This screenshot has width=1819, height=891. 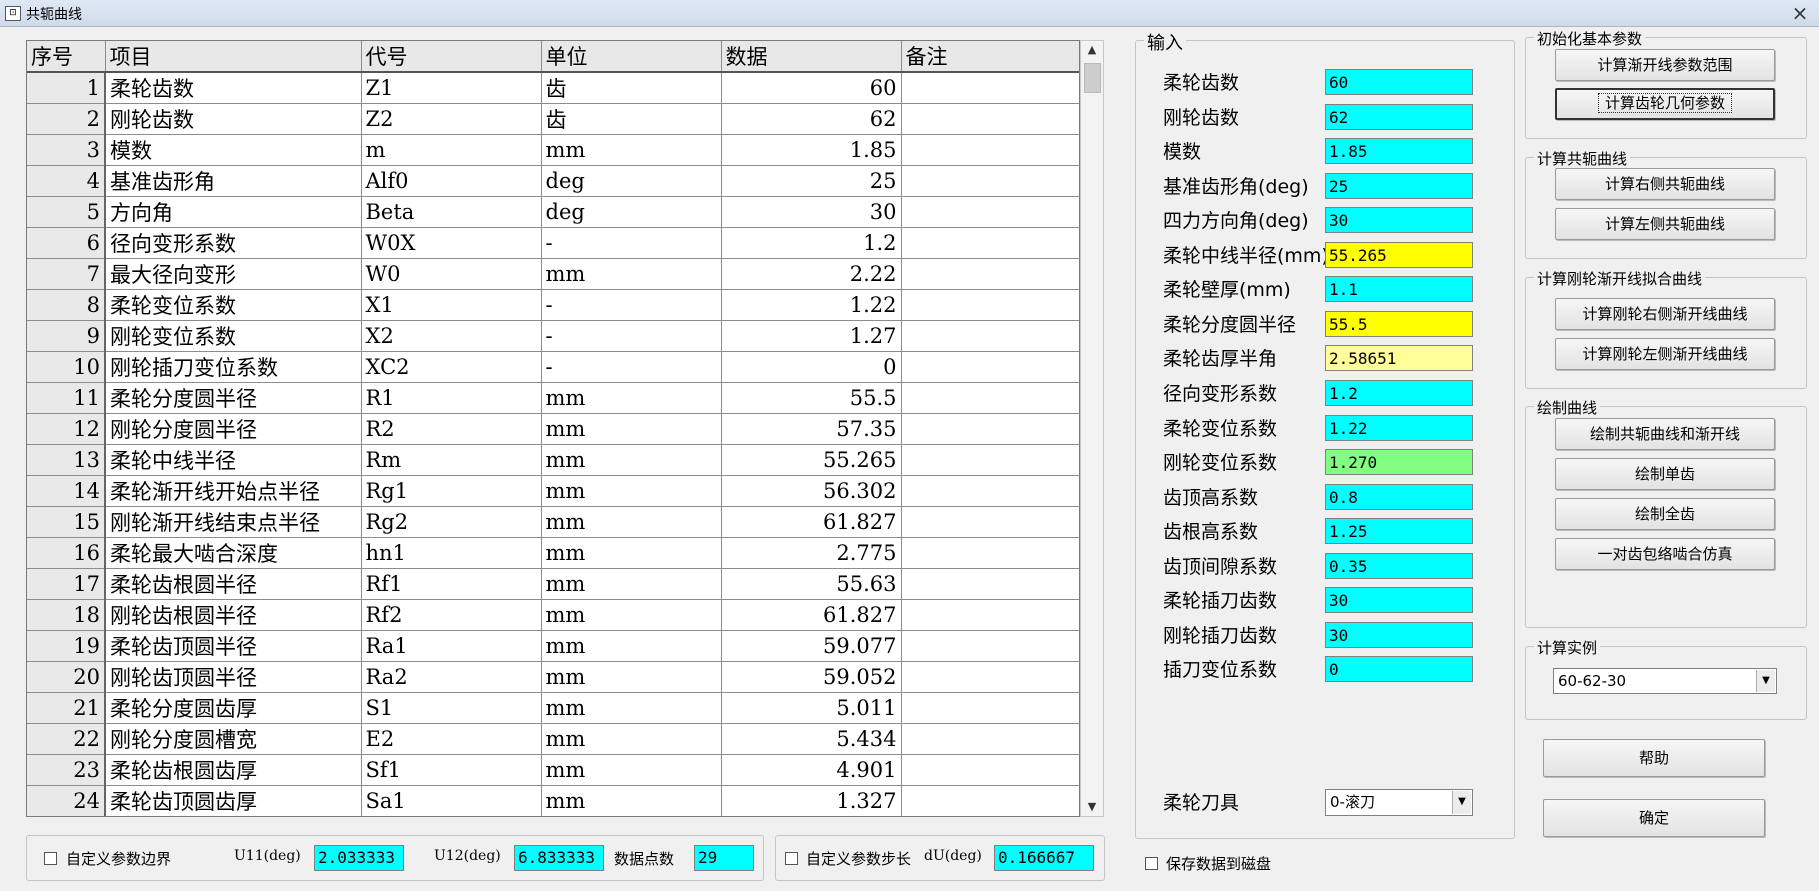 What do you see at coordinates (1399, 802) in the screenshot?
I see `tool-select: 0-滚刀 ▼` at bounding box center [1399, 802].